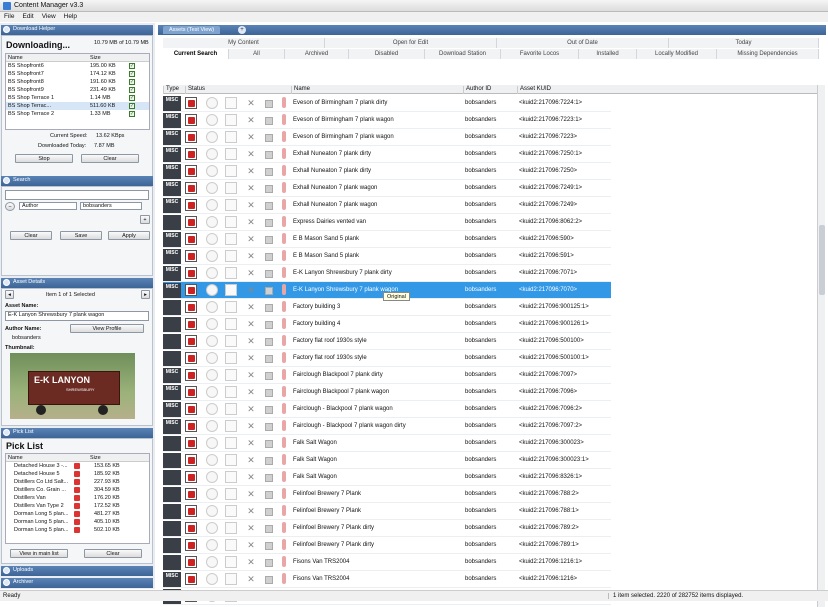 Image resolution: width=828 pixels, height=607 pixels. Describe the element at coordinates (821, 346) in the screenshot. I see `grid-scrollbar` at that location.